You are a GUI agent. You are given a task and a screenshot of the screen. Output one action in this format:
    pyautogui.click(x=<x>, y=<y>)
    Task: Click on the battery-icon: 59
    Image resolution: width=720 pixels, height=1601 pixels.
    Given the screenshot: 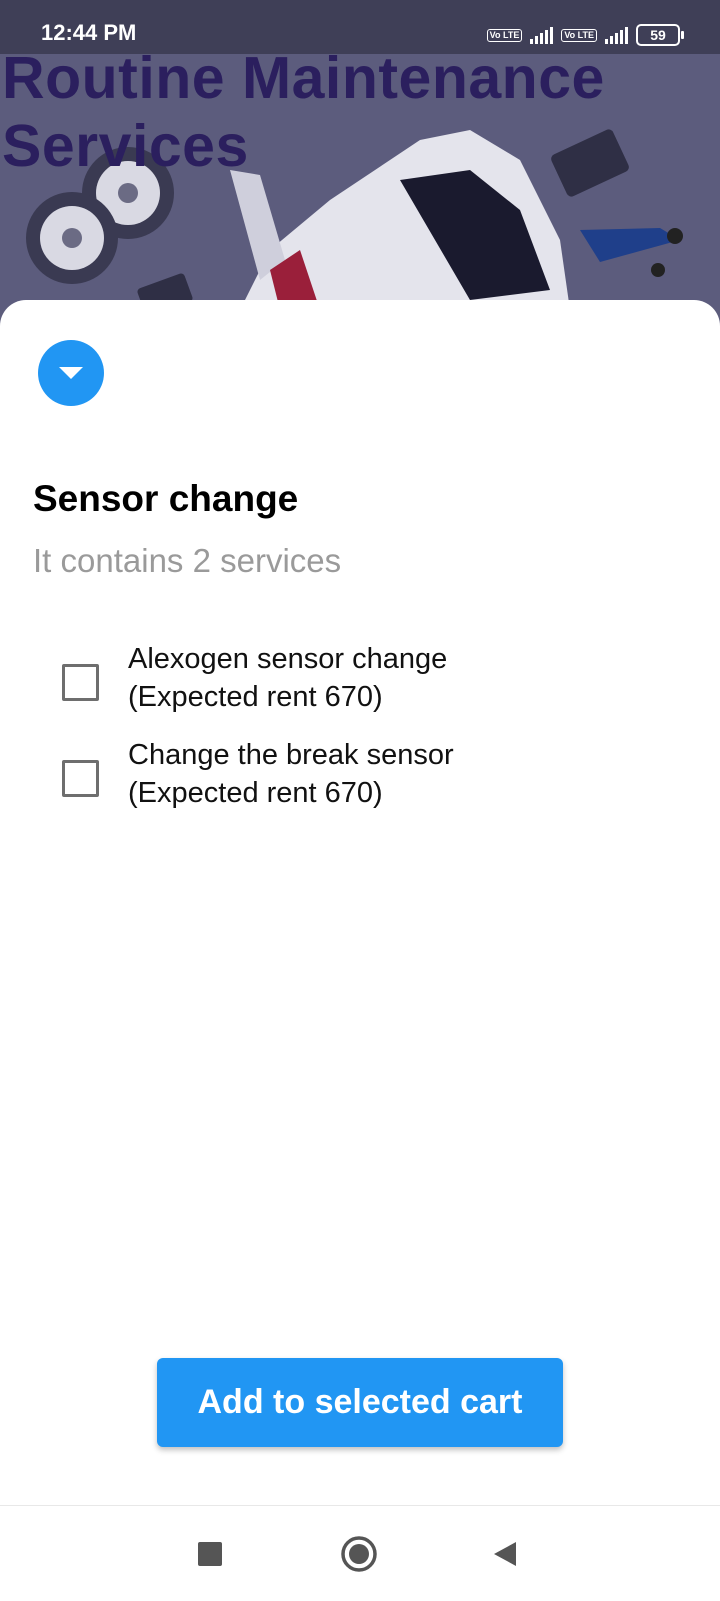 What is the action you would take?
    pyautogui.click(x=660, y=35)
    